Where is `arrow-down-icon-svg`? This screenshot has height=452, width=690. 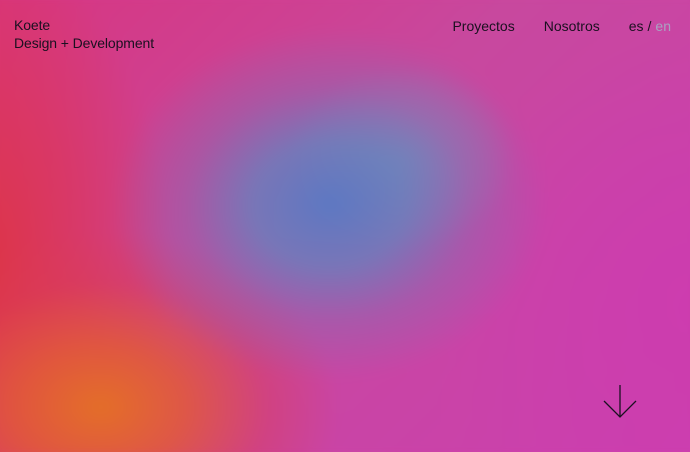 arrow-down-icon-svg is located at coordinates (620, 401).